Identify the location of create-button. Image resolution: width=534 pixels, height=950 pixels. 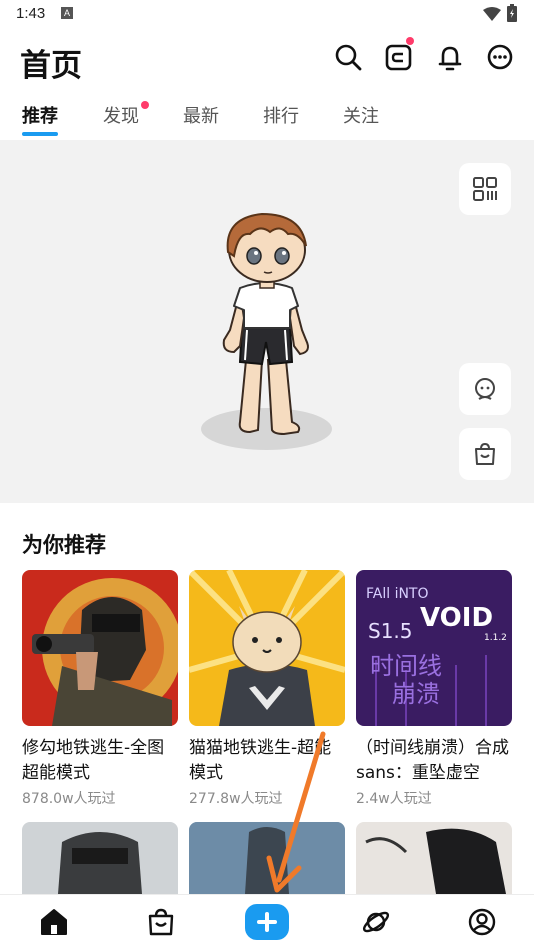
(267, 922).